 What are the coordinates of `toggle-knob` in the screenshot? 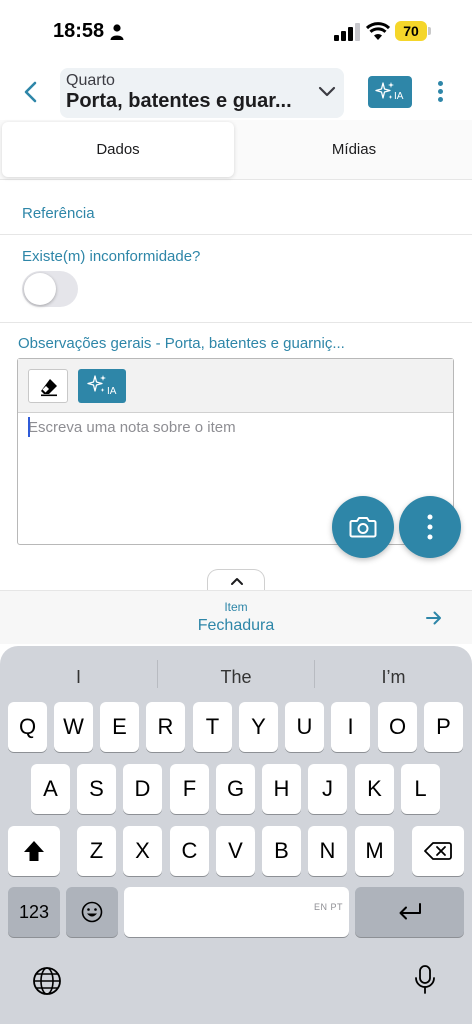 It's located at (40, 289).